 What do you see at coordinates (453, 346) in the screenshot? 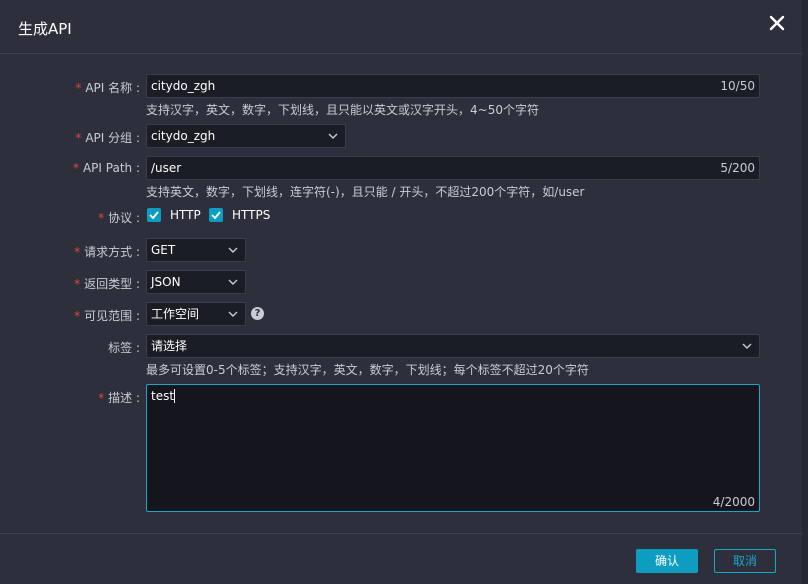
I see `tags-select: 请选择` at bounding box center [453, 346].